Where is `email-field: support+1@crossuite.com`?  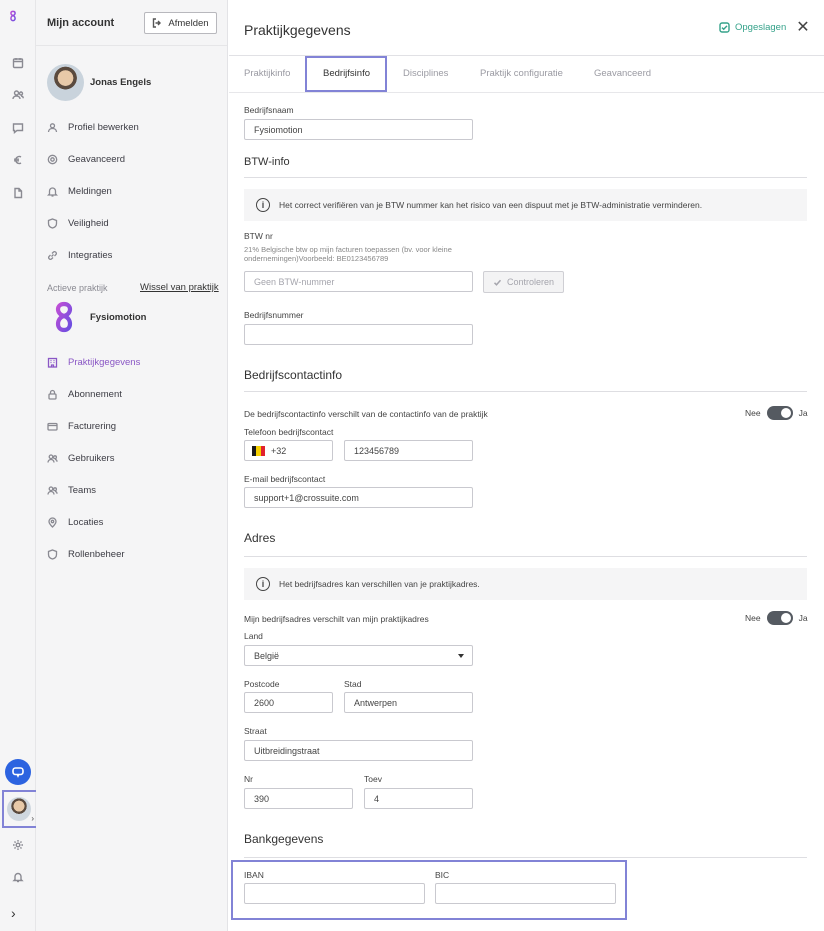 email-field: support+1@crossuite.com is located at coordinates (358, 497).